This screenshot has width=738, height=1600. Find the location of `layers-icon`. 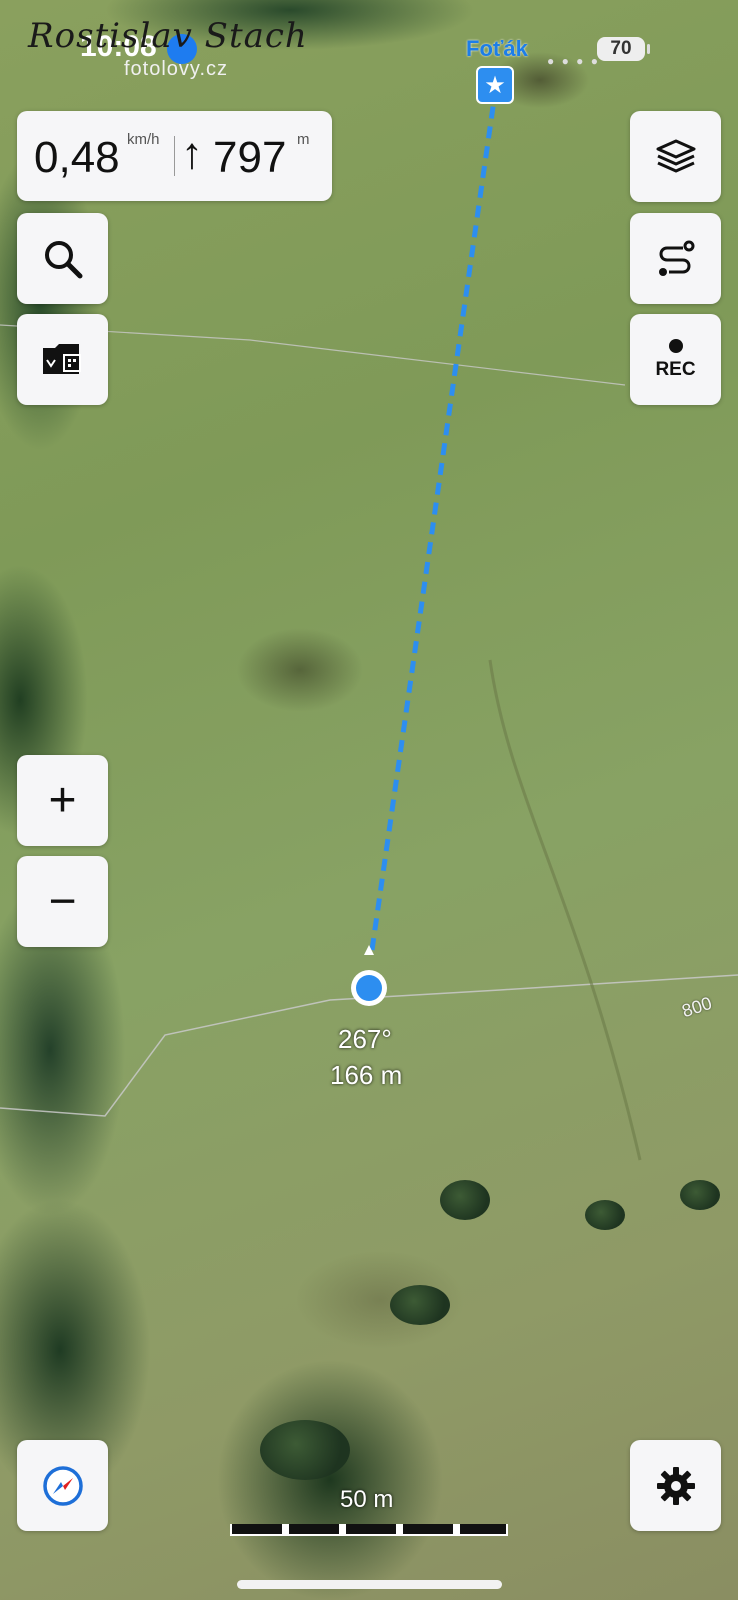

layers-icon is located at coordinates (675, 155).